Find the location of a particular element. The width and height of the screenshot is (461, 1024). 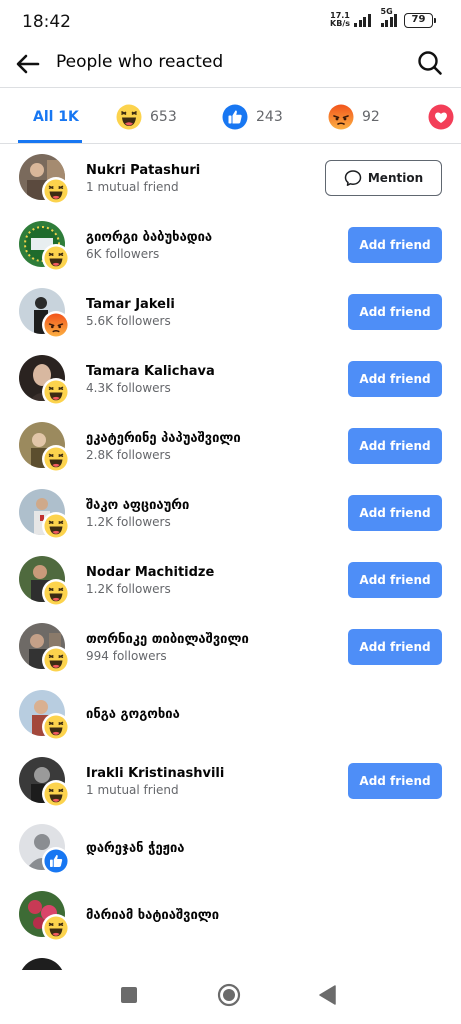

signal-icon is located at coordinates (362, 20).